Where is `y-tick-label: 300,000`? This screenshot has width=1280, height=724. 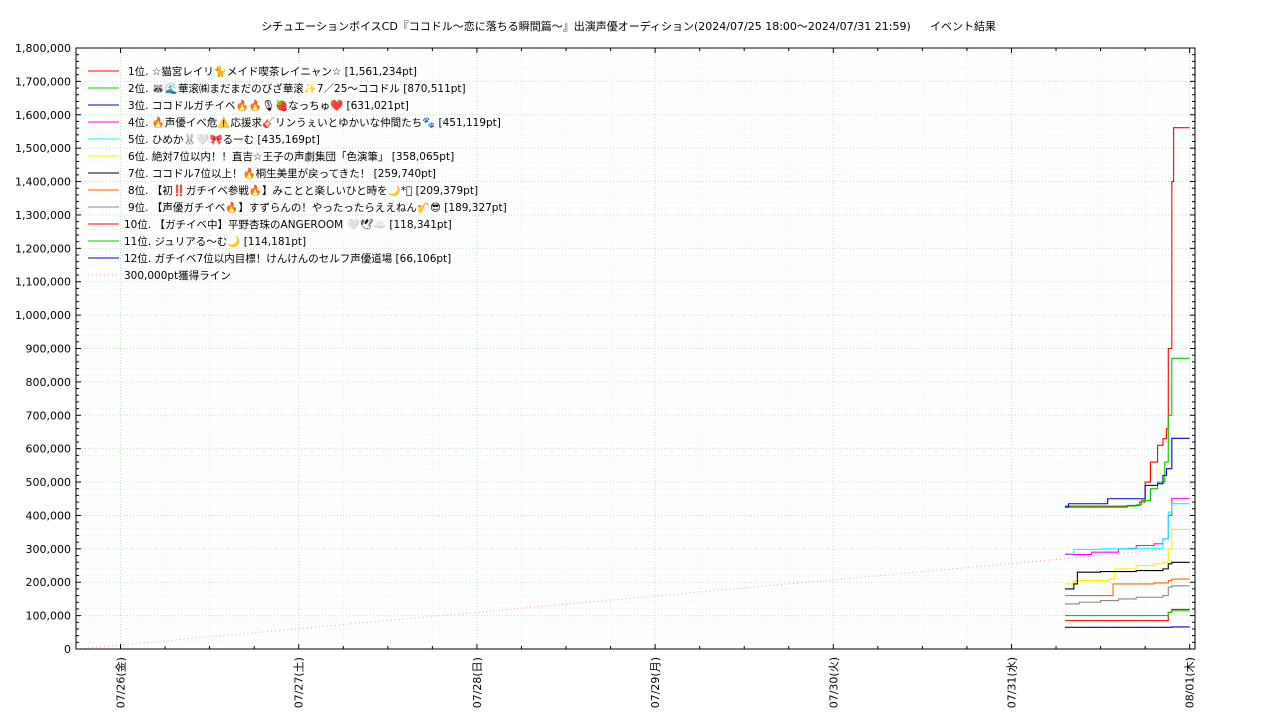
y-tick-label: 300,000 is located at coordinates (49, 549).